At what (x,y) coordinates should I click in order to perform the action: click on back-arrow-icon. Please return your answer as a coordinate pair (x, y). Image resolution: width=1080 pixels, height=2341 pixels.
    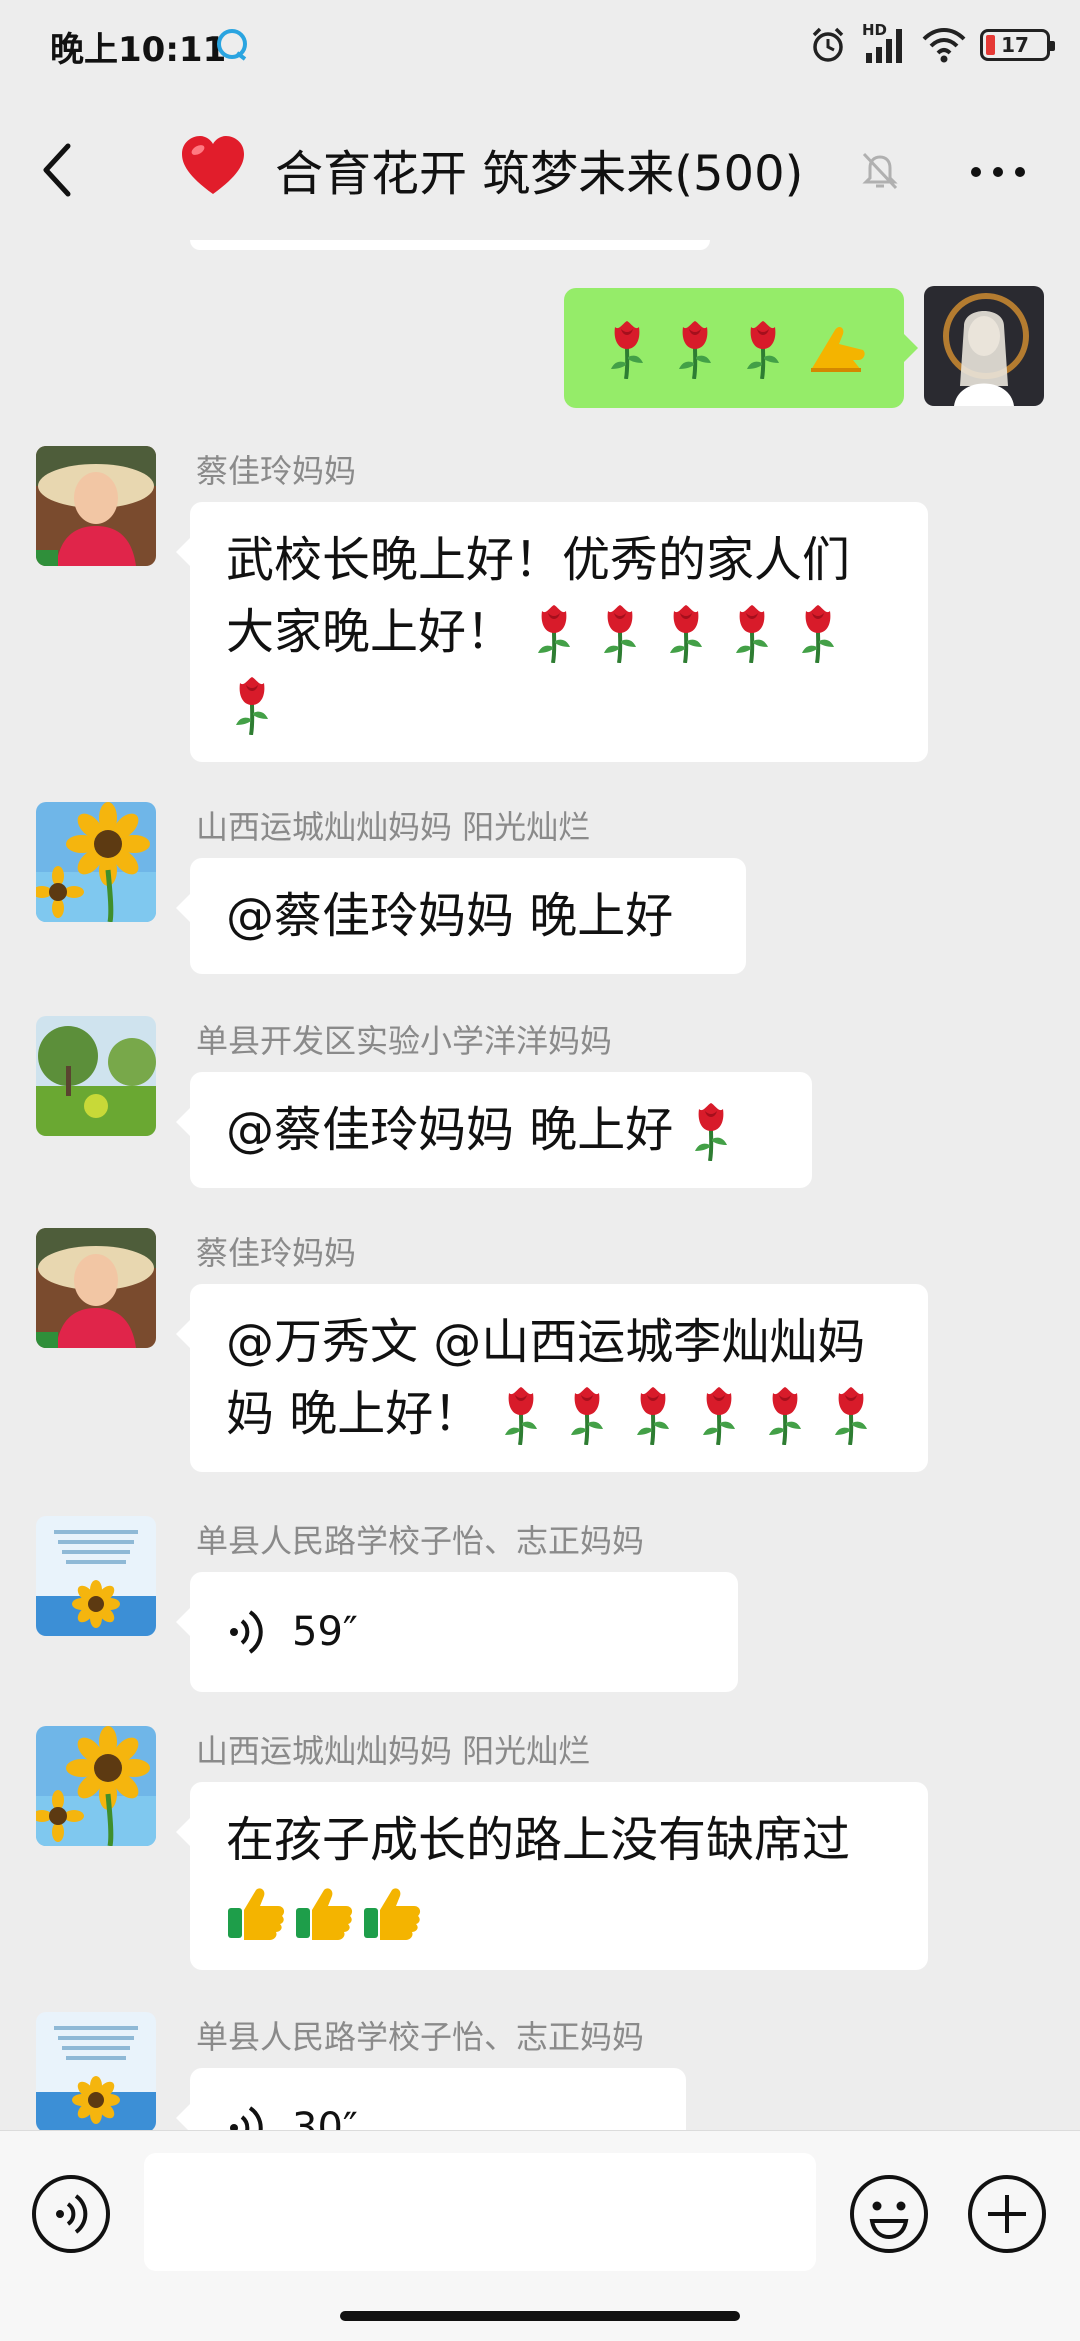
    Looking at the image, I should click on (58, 170).